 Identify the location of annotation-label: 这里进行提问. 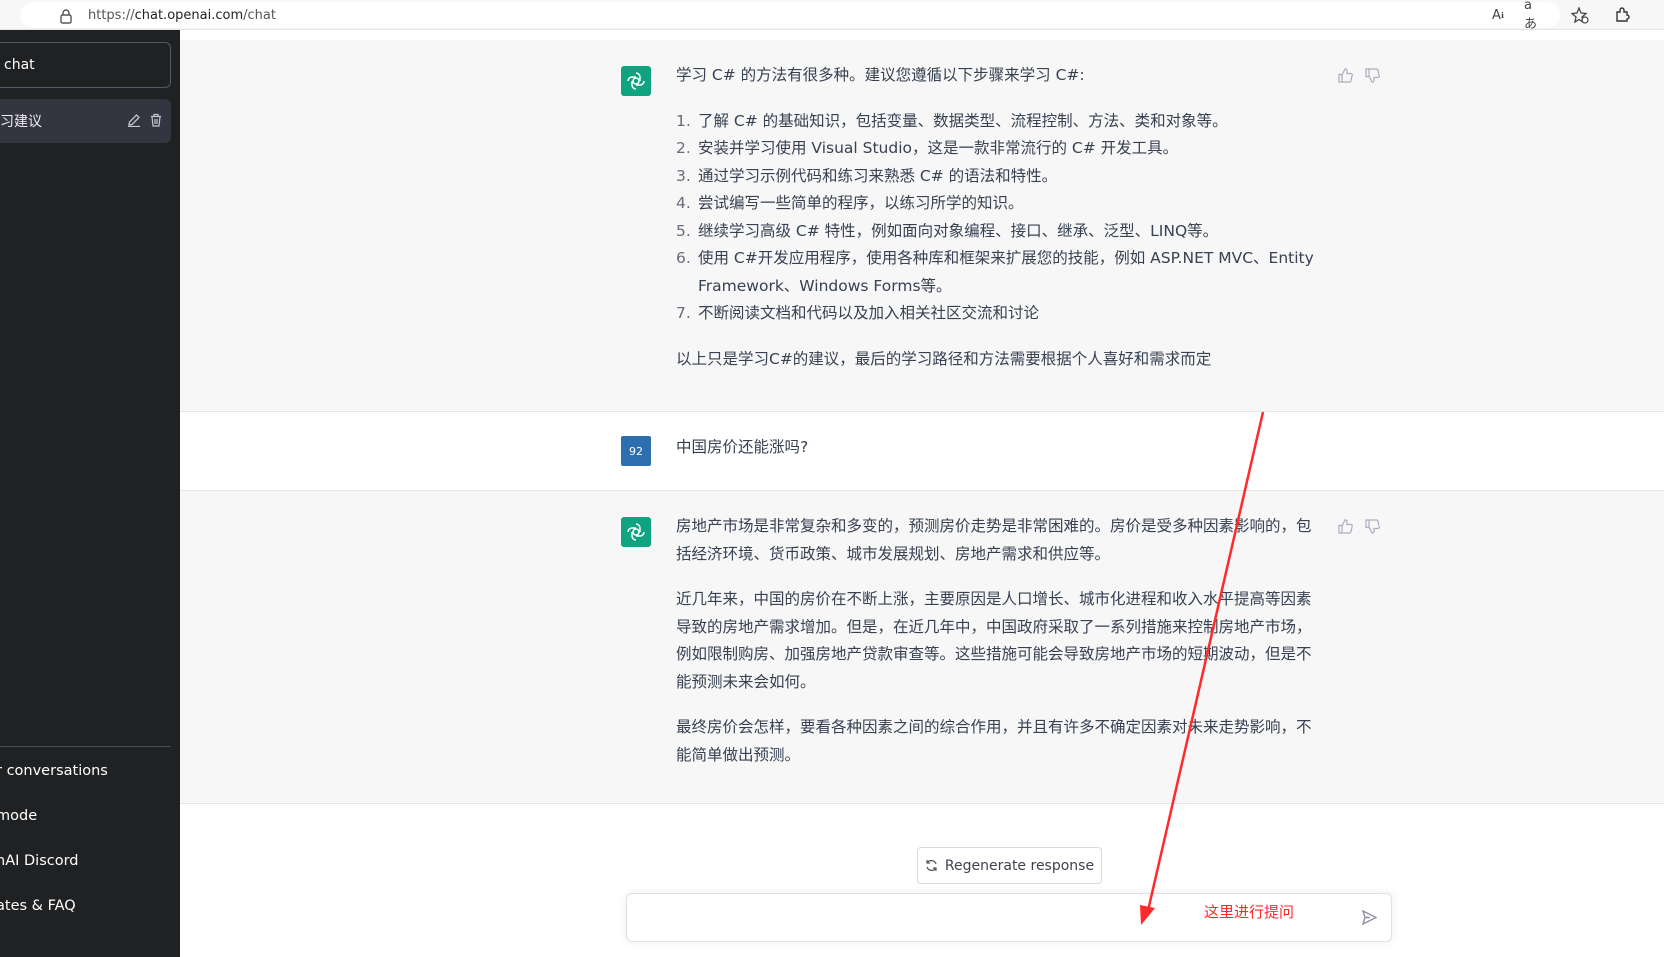
(1249, 912).